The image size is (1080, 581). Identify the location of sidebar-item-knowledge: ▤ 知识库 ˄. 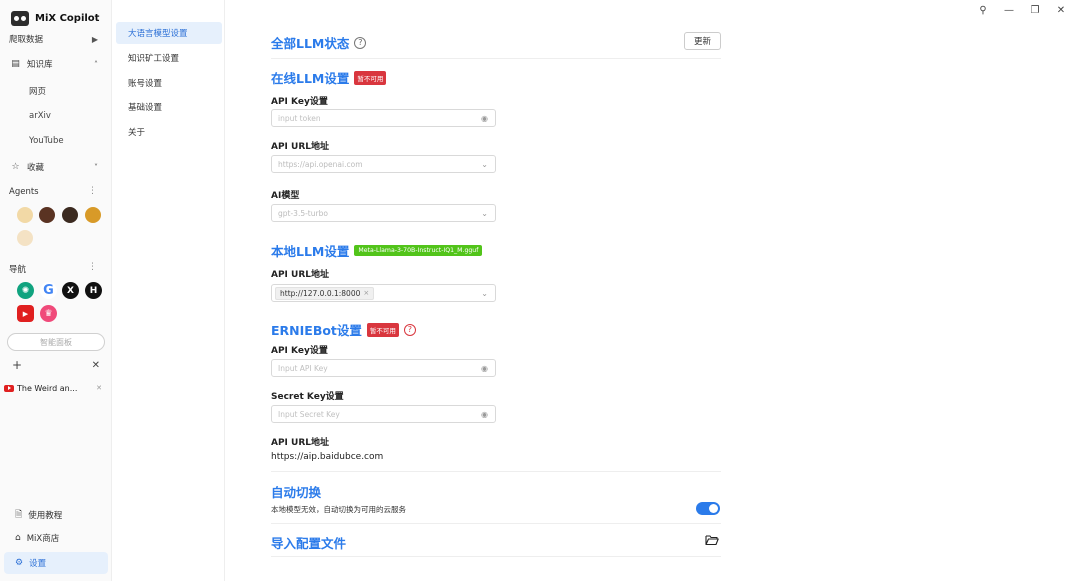
(56, 64).